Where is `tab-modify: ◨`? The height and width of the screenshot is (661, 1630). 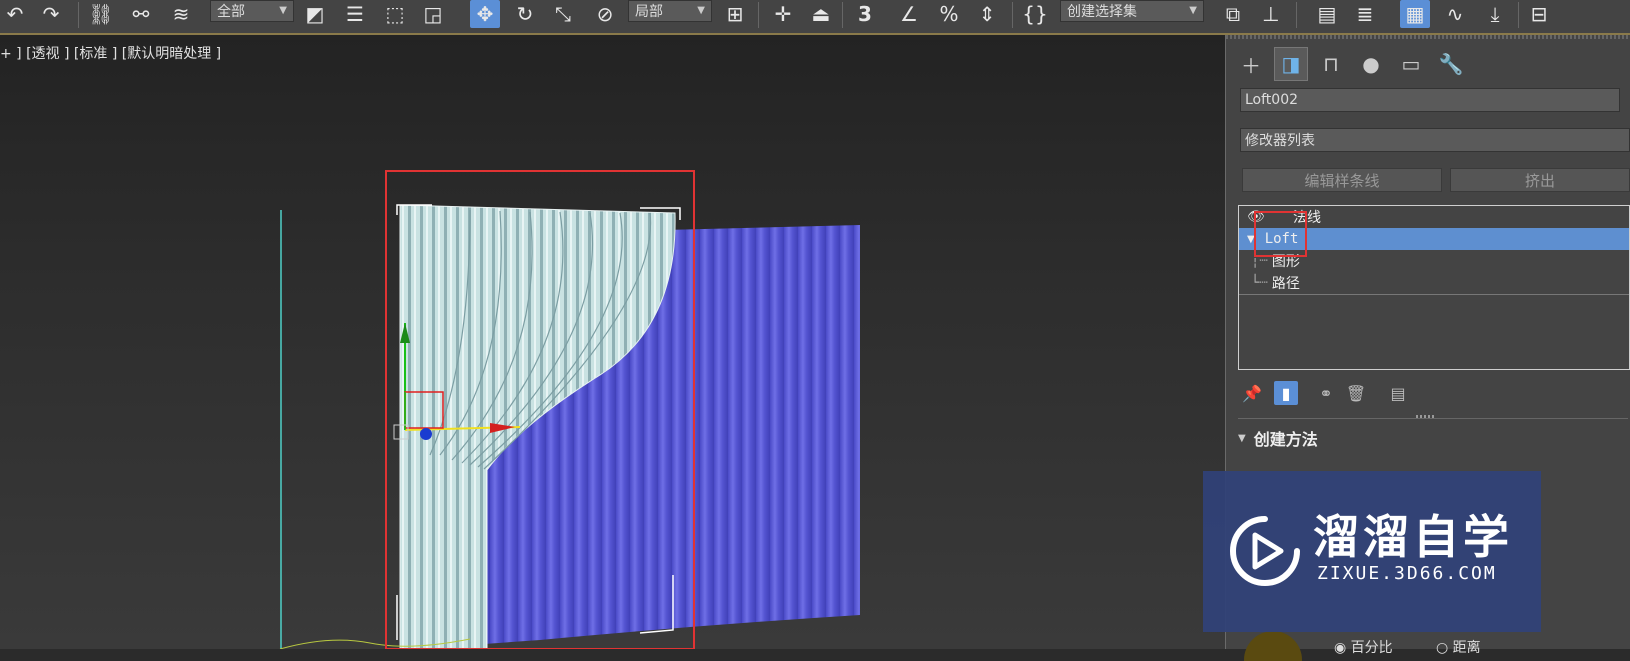
tab-modify: ◨ is located at coordinates (1291, 64).